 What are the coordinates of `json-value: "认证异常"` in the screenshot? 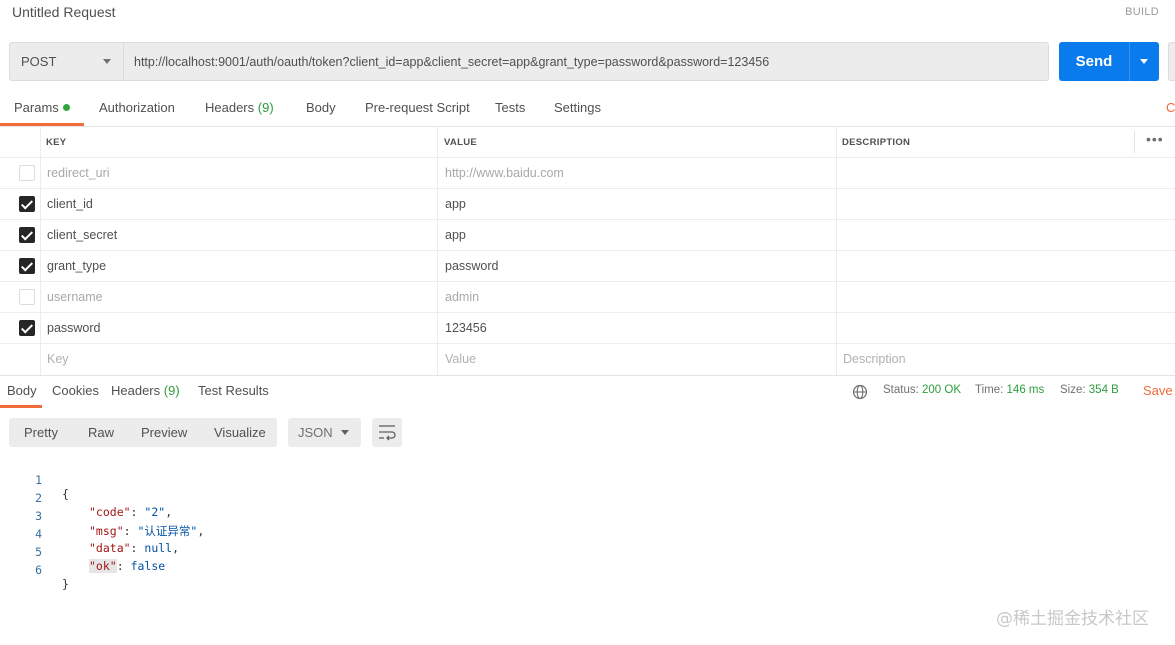 It's located at (167, 531).